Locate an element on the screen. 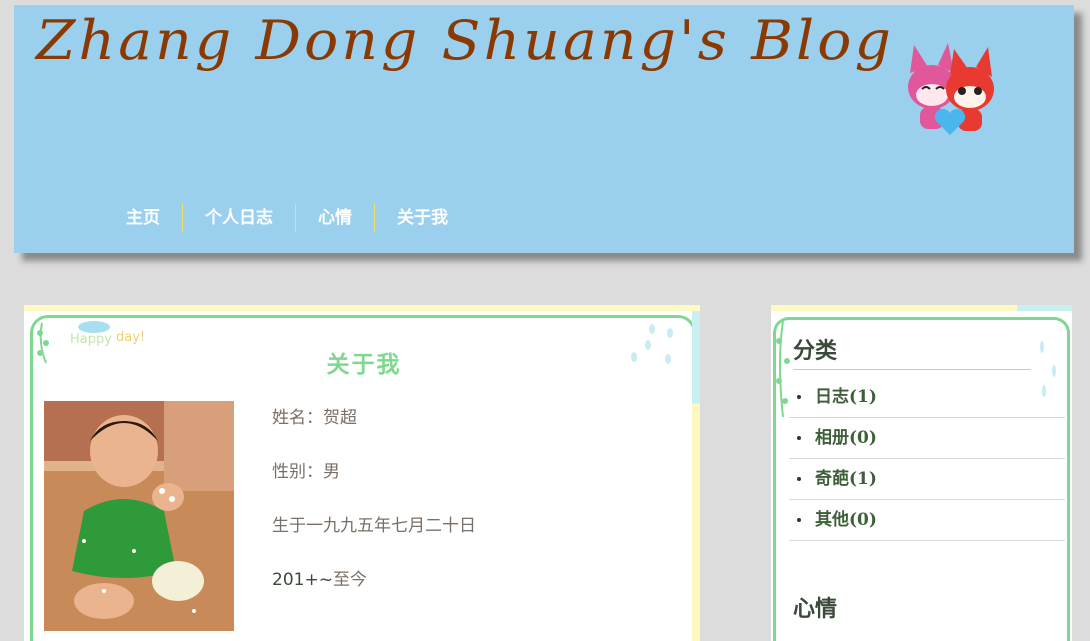  info-gender: 性别：男 is located at coordinates (306, 472).